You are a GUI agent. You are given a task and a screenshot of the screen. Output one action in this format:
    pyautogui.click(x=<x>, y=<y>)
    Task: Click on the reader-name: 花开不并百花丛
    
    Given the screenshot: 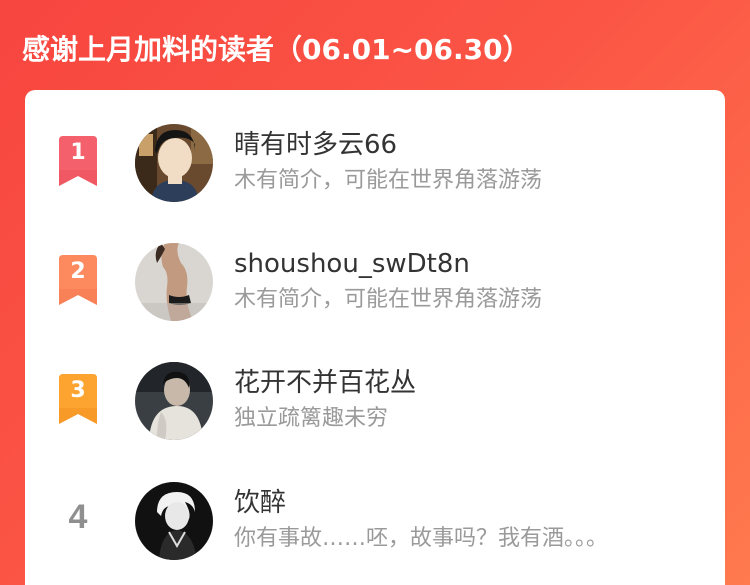 What is the action you would take?
    pyautogui.click(x=325, y=383)
    